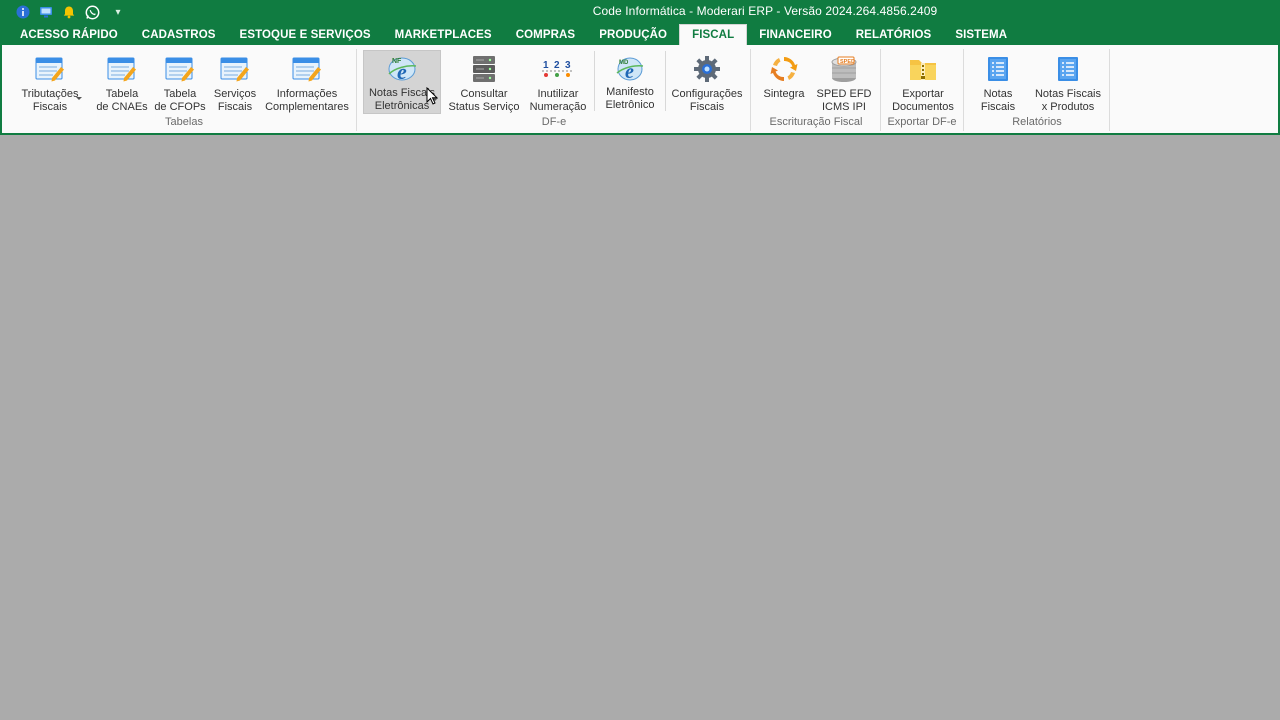  What do you see at coordinates (1068, 94) in the screenshot?
I see `rel-produtos-label-1: Notas Fiscais` at bounding box center [1068, 94].